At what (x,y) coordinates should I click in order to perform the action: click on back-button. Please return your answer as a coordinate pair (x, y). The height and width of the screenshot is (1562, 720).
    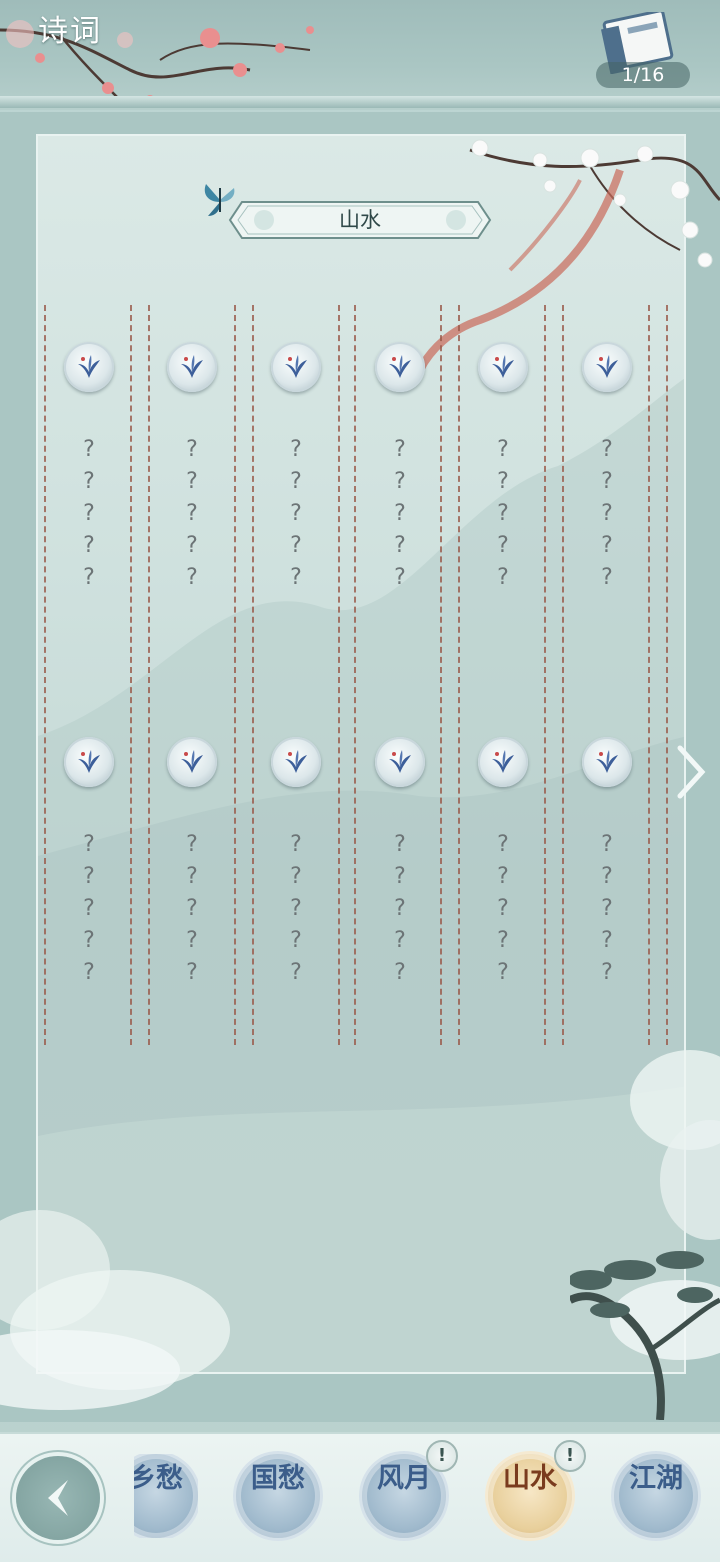
    Looking at the image, I should click on (58, 1498).